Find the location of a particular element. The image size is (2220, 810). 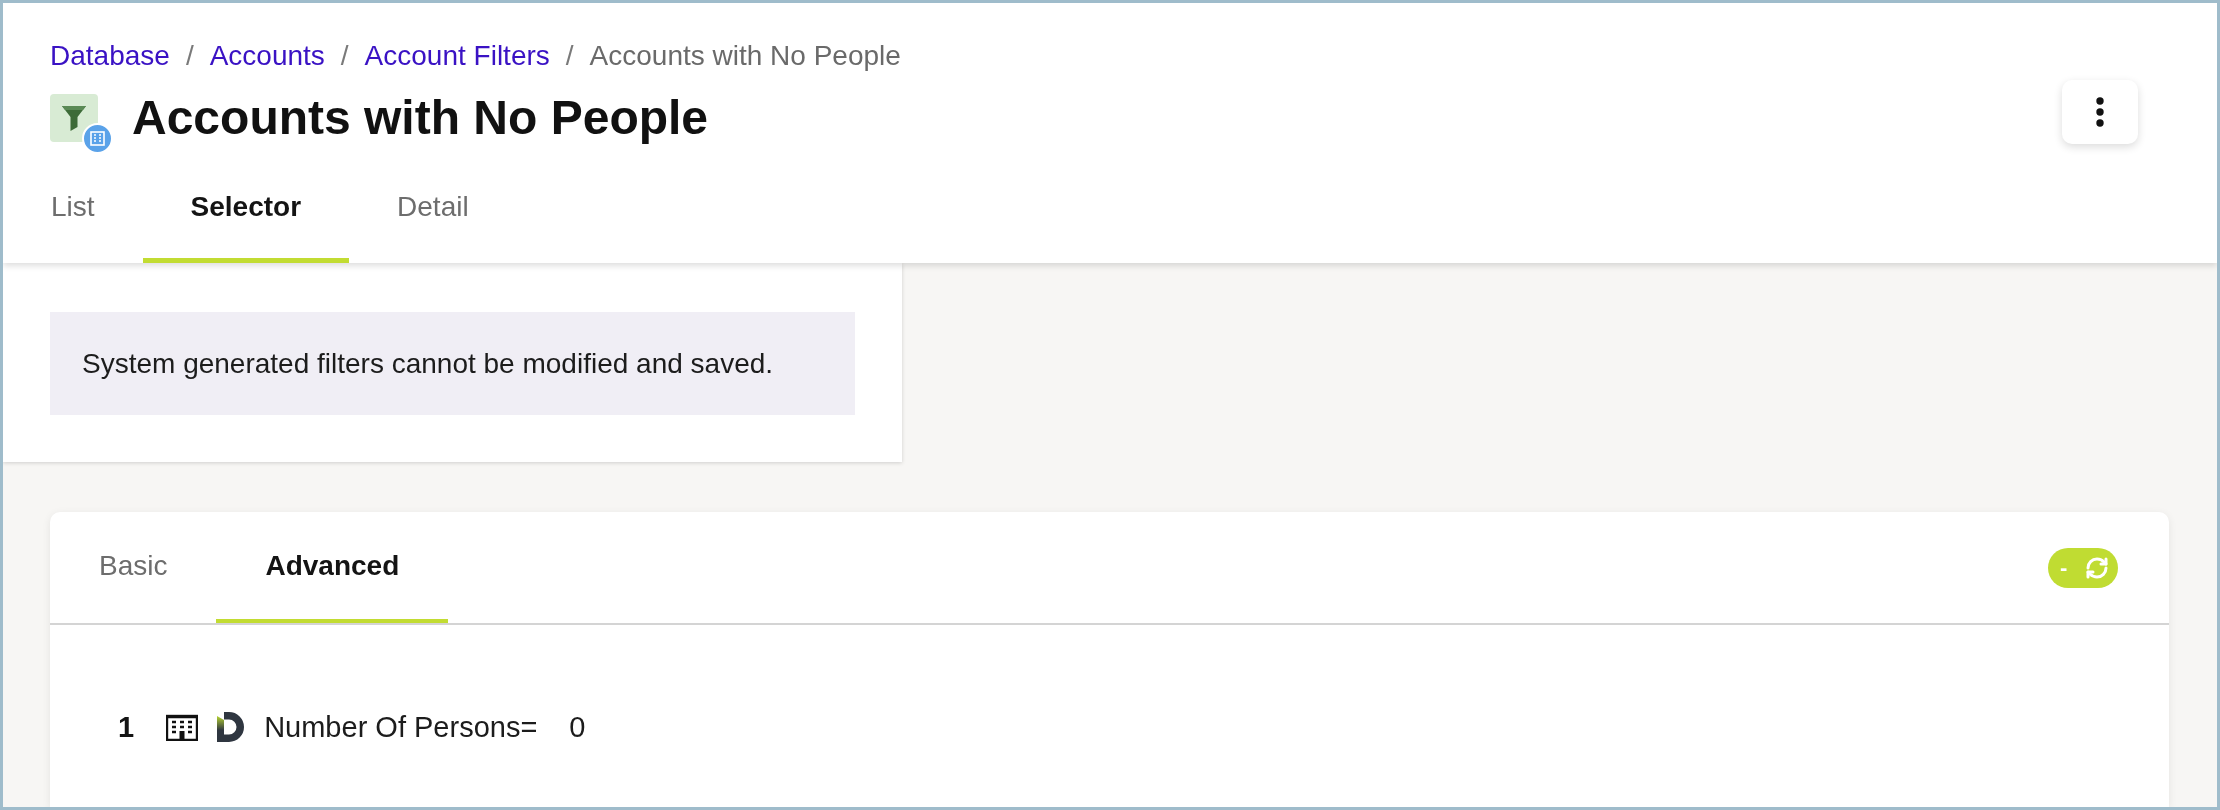

building-badge-icon is located at coordinates (97, 138).